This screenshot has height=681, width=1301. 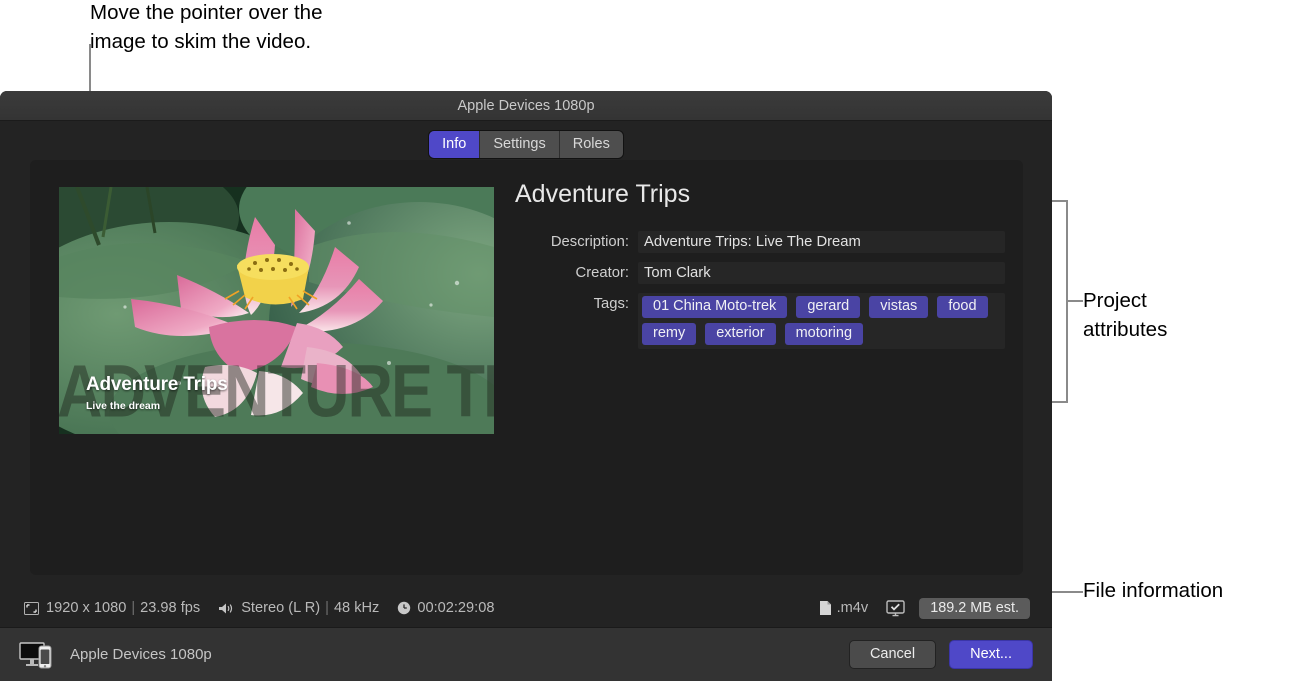 I want to click on cancel-button: Cancel, so click(x=892, y=654).